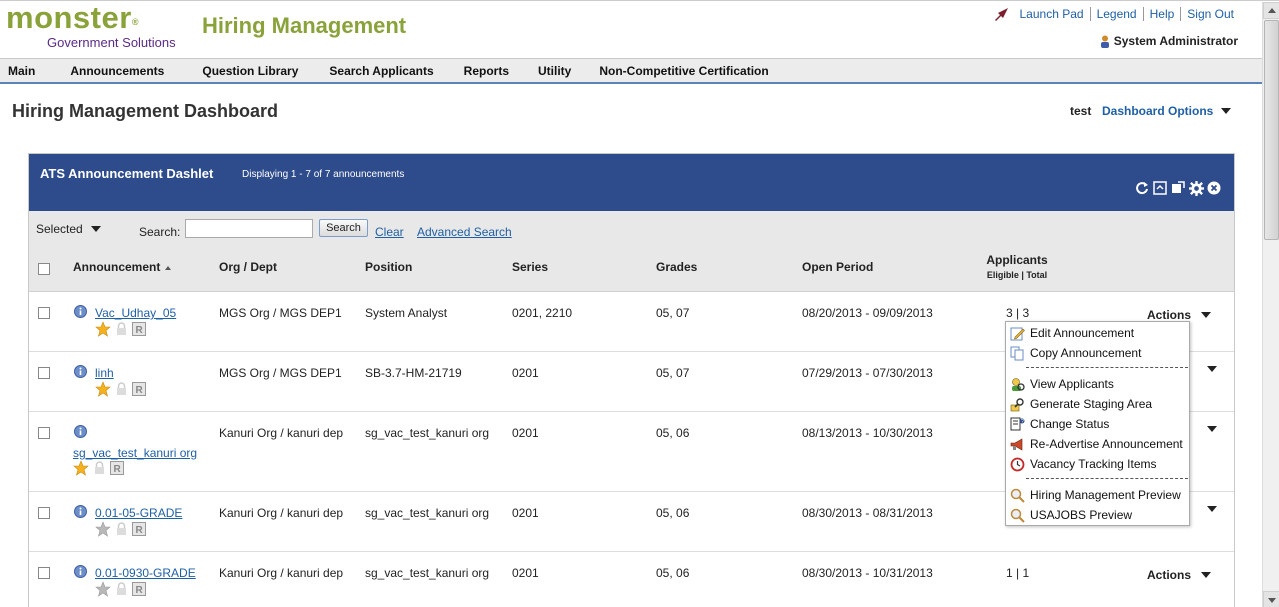 The width and height of the screenshot is (1279, 607). What do you see at coordinates (1167, 111) in the screenshot?
I see `dashboard-options-dropdown: Dashboard Options` at bounding box center [1167, 111].